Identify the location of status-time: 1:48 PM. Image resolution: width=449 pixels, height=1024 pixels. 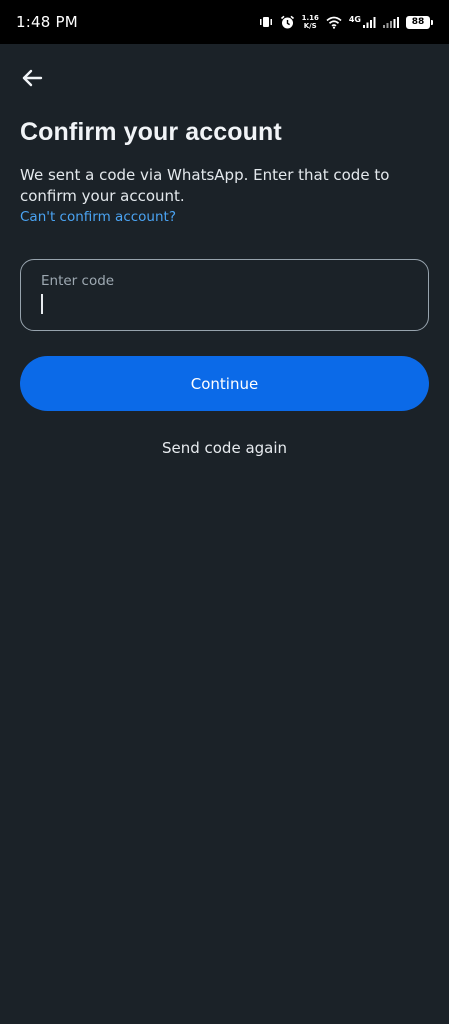
(47, 22).